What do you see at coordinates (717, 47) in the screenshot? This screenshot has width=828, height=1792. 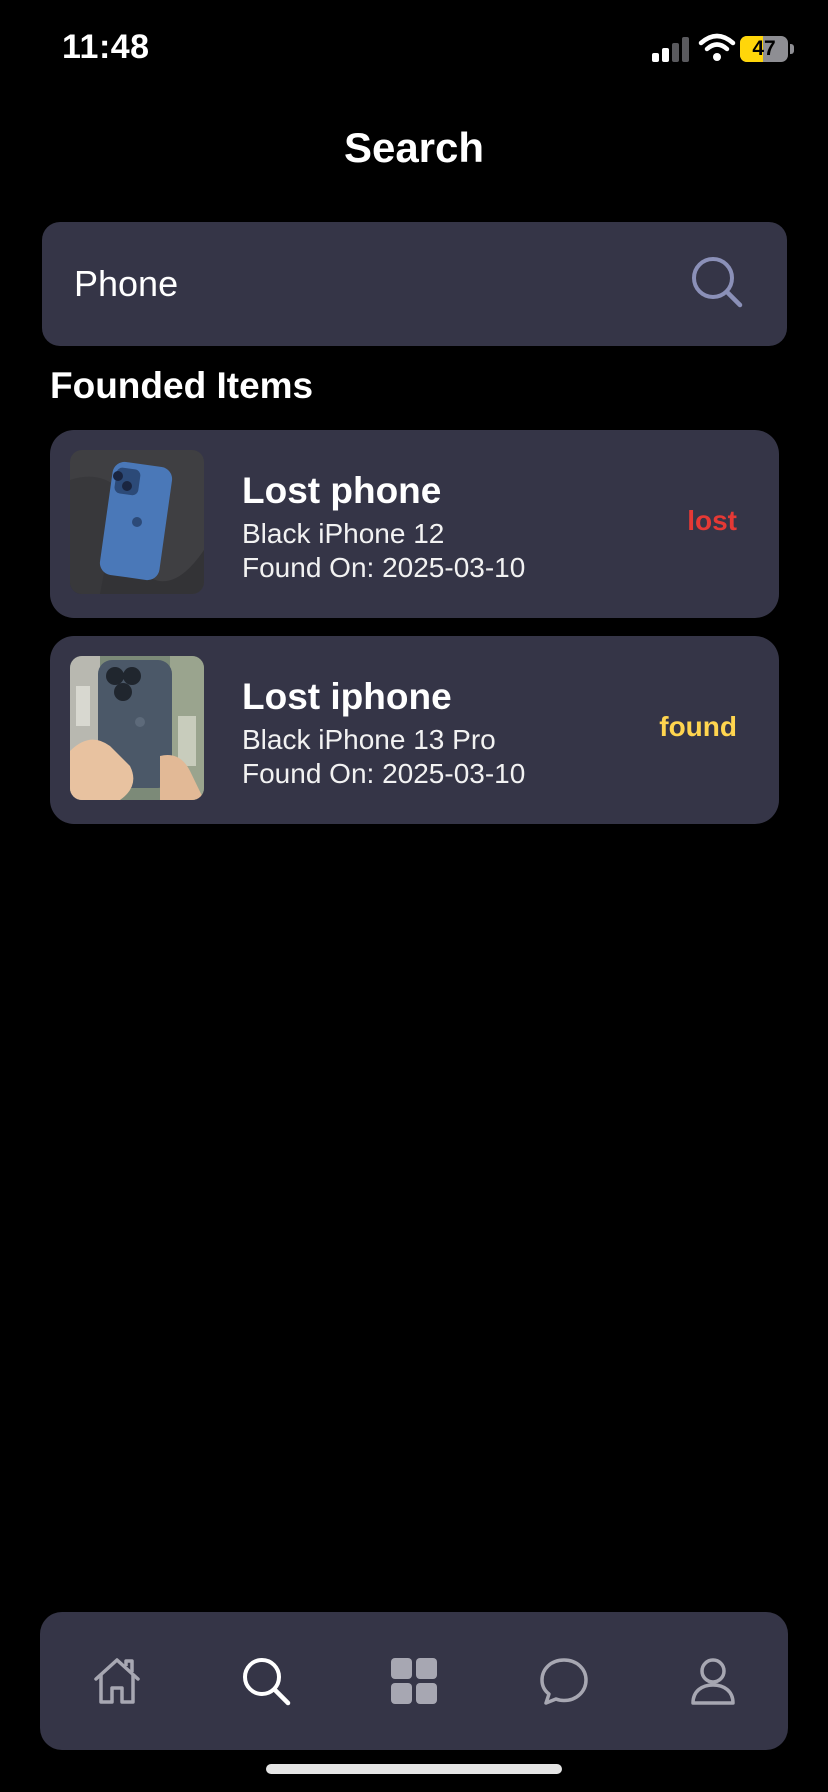 I see `wifi-icon` at bounding box center [717, 47].